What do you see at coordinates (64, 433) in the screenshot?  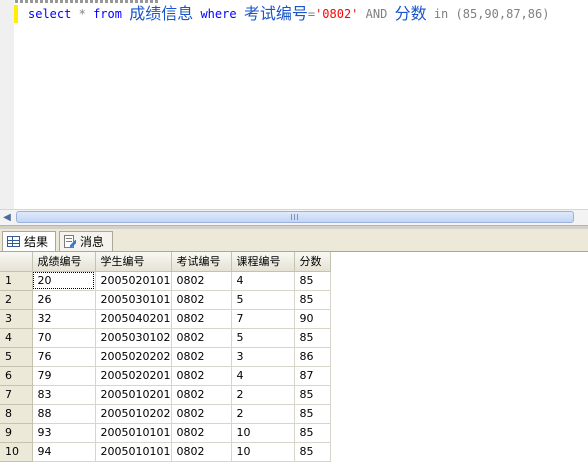 I see `table-cell: 93` at bounding box center [64, 433].